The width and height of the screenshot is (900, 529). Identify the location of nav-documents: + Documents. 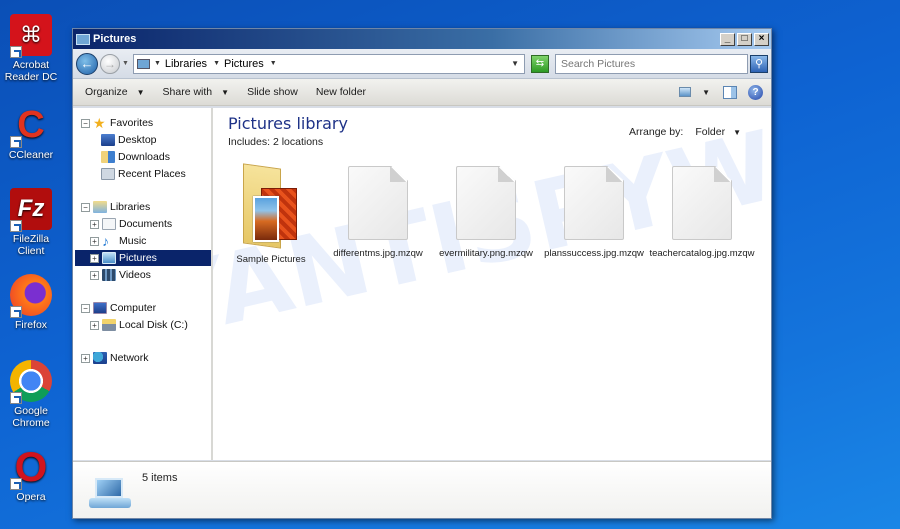
(131, 224).